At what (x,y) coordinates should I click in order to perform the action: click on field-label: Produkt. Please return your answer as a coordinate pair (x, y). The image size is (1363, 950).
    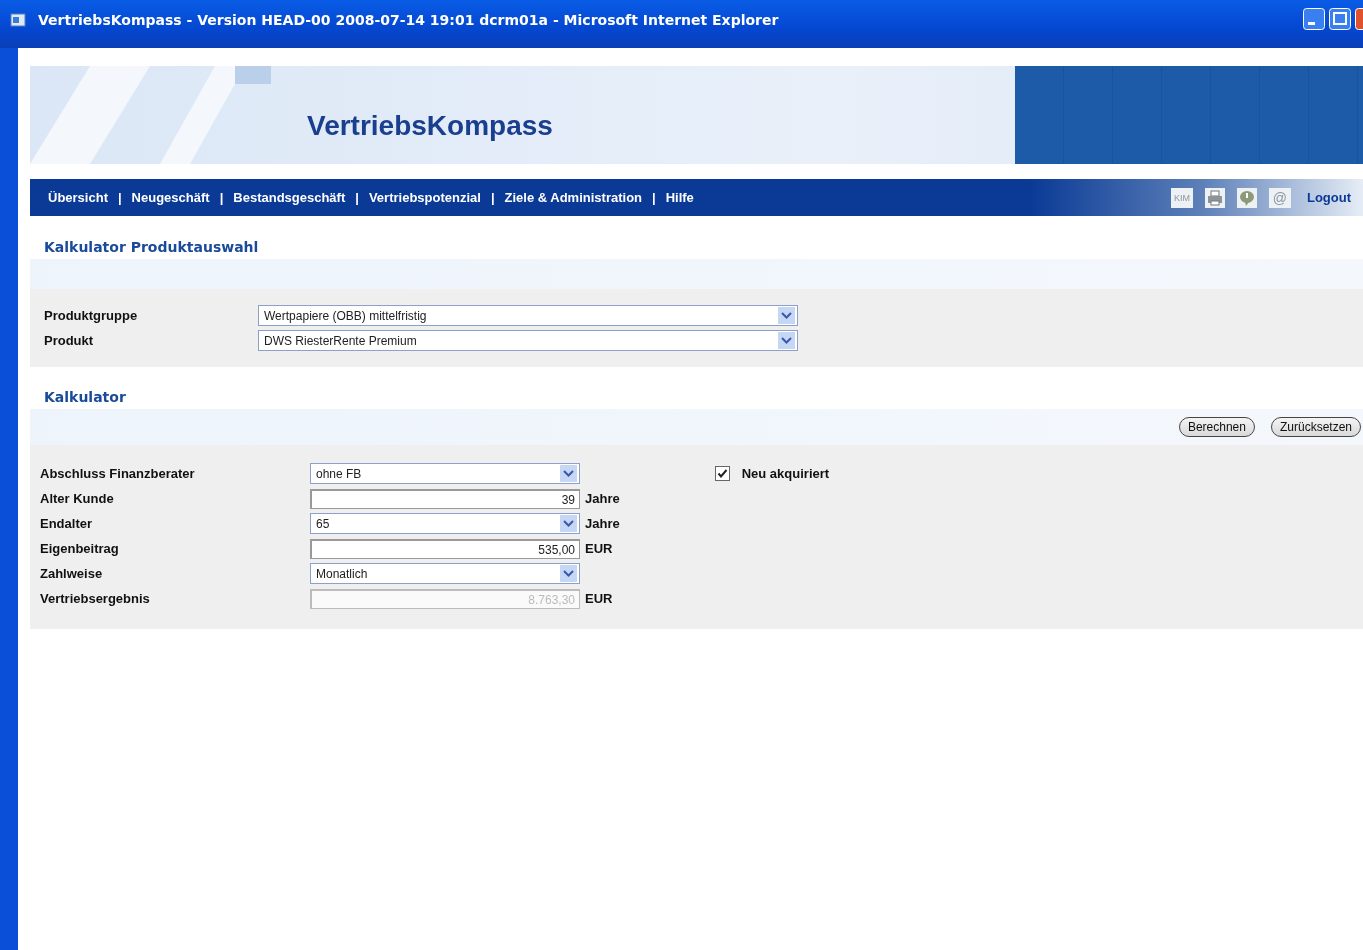
    Looking at the image, I should click on (69, 340).